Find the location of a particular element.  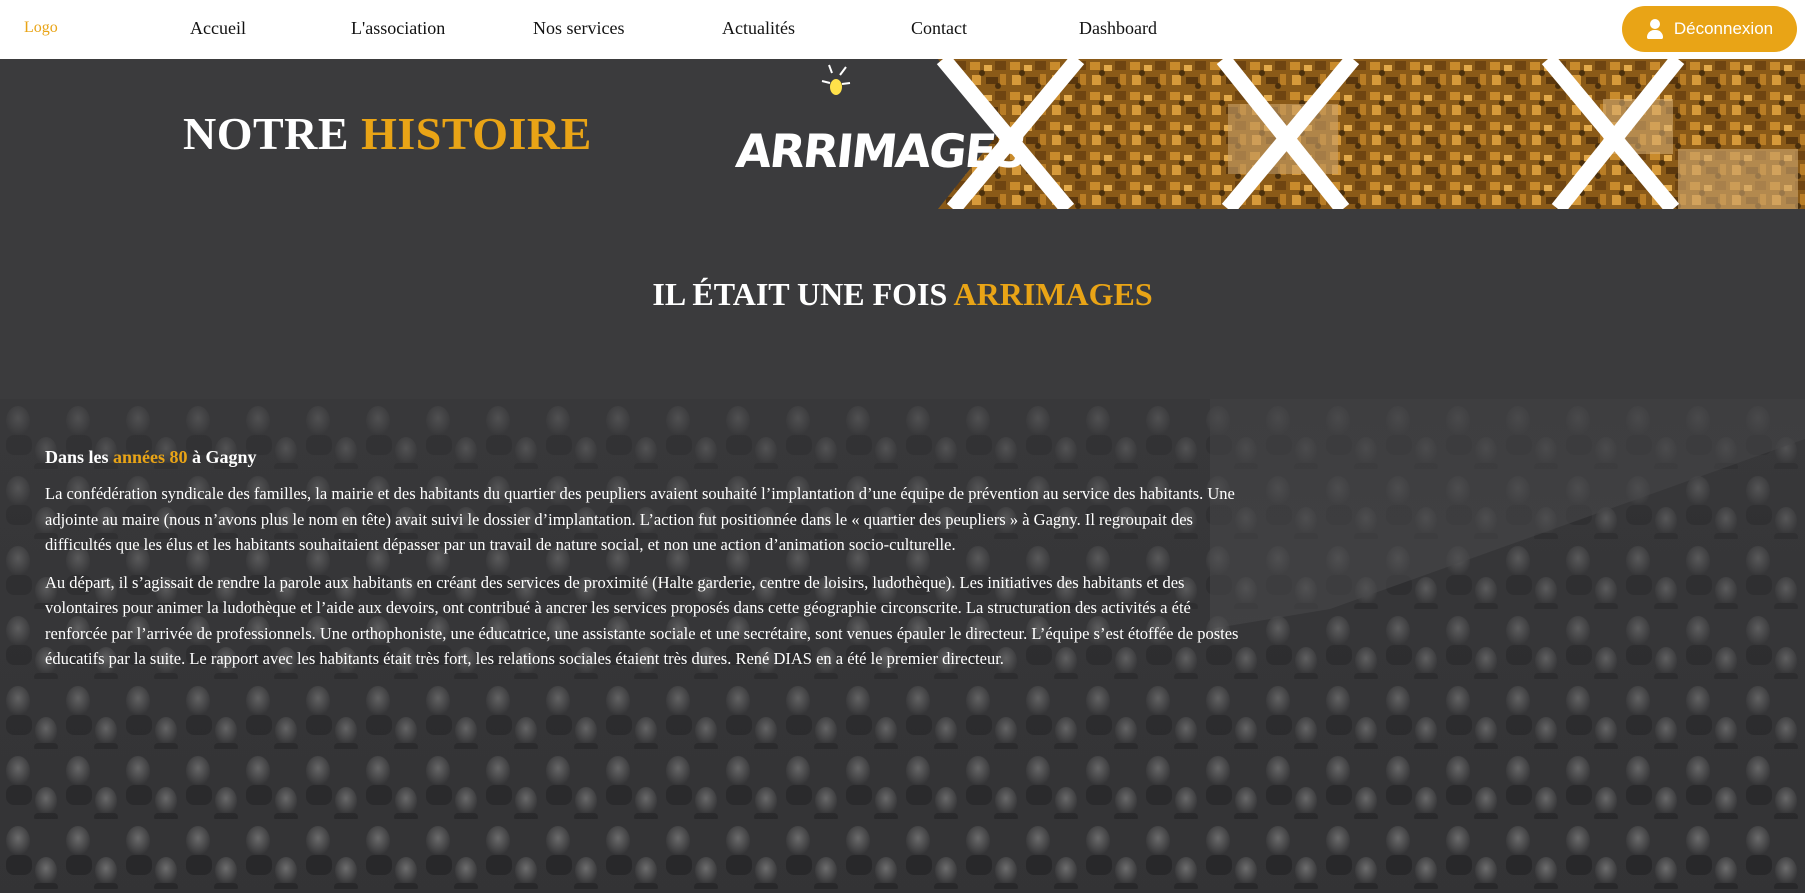

nav-item-contact: Contact is located at coordinates (939, 28).